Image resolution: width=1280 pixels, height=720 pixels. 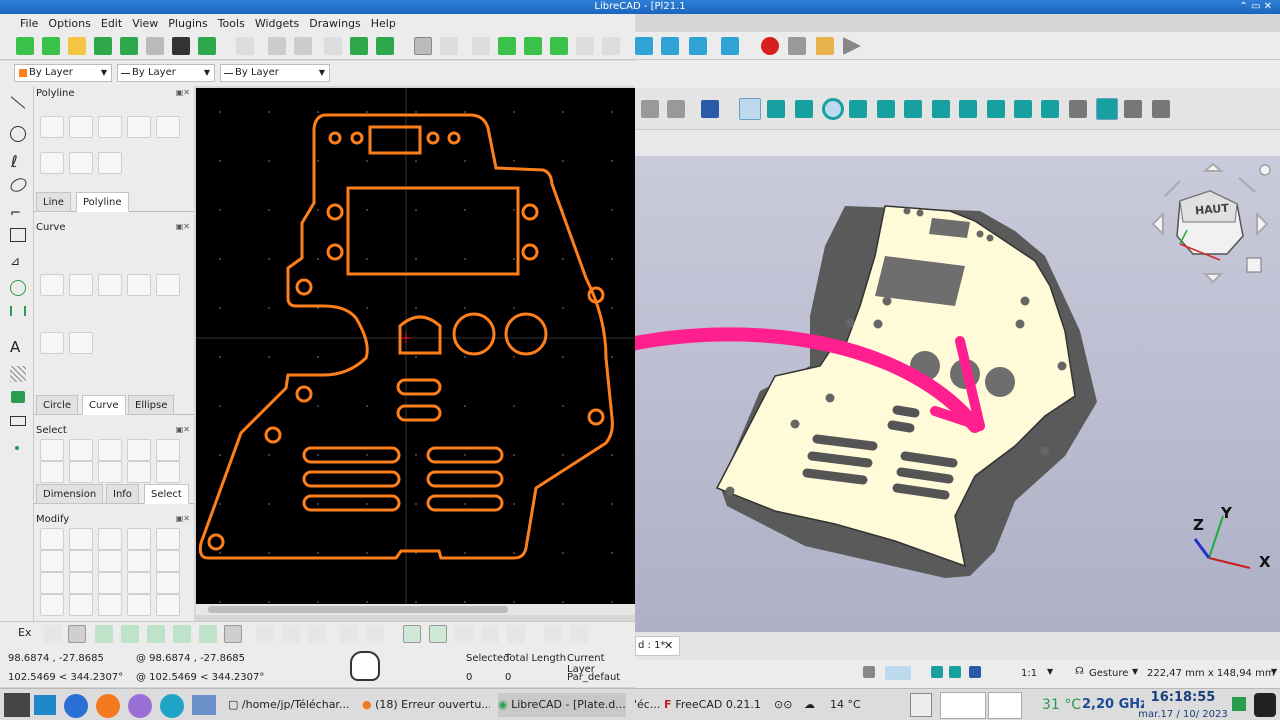 I want to click on polyline-add-node-icon, so click(x=110, y=127).